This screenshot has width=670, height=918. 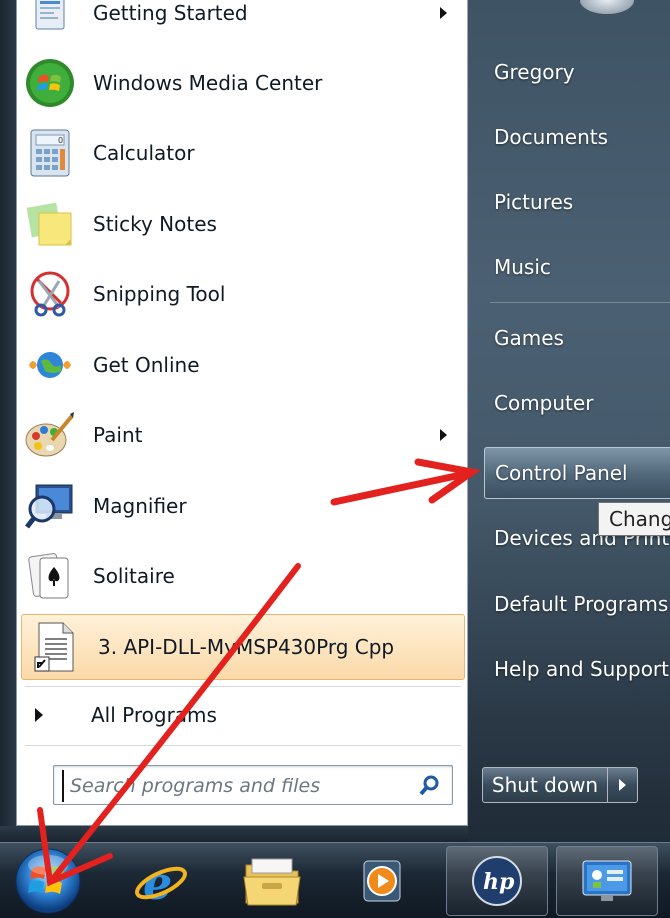 What do you see at coordinates (522, 267) in the screenshot?
I see `place-label: Music` at bounding box center [522, 267].